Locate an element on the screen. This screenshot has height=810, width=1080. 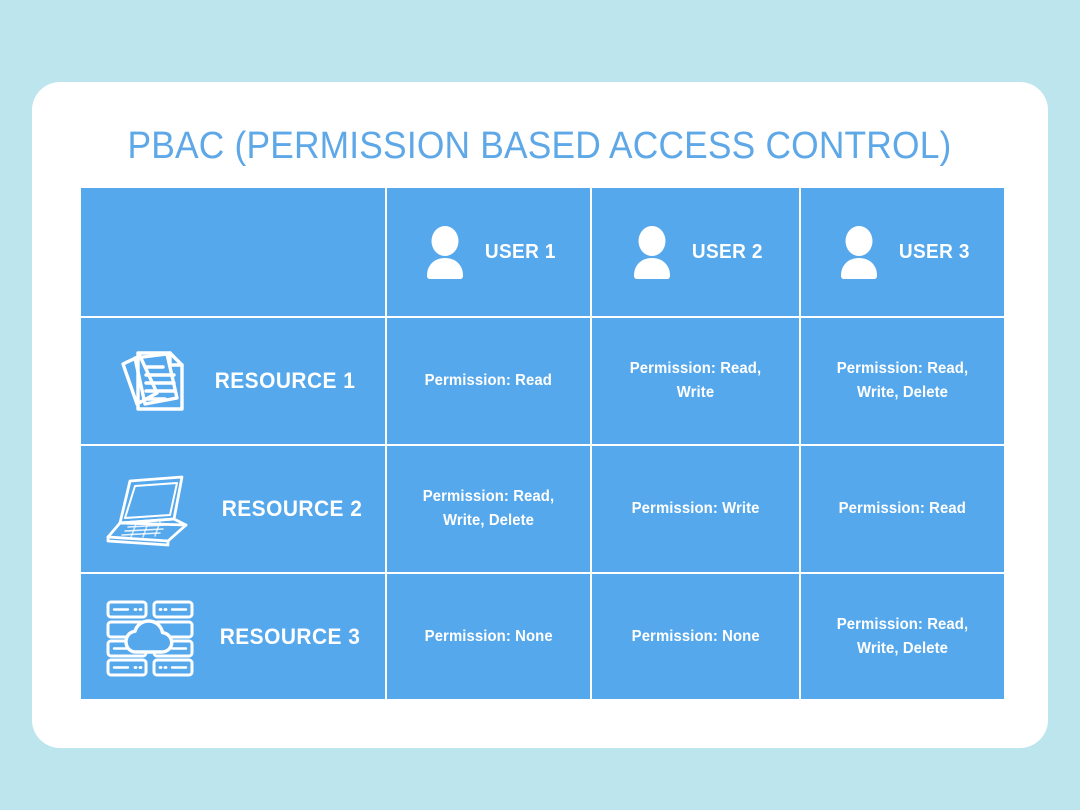
permission-cell-r2-u2: Permission: Write is located at coordinates (695, 509).